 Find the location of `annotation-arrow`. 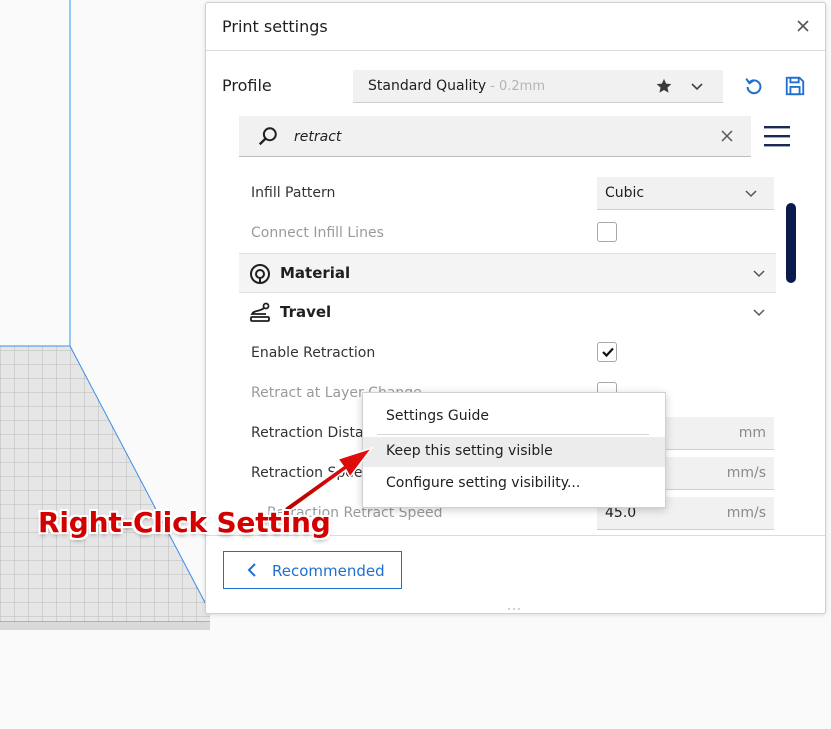

annotation-arrow is located at coordinates (328, 479).